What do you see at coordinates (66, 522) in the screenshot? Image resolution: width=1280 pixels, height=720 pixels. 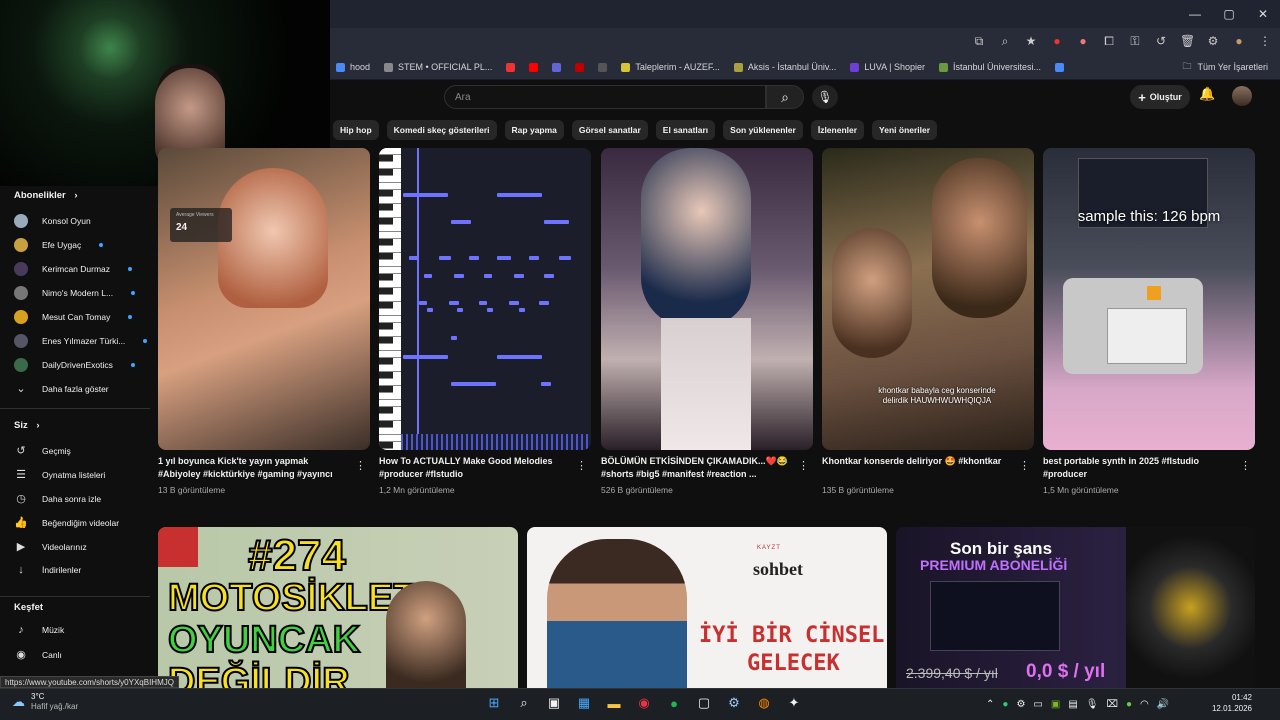 I see `you-item: 👍 Beğendiğim videolar` at bounding box center [66, 522].